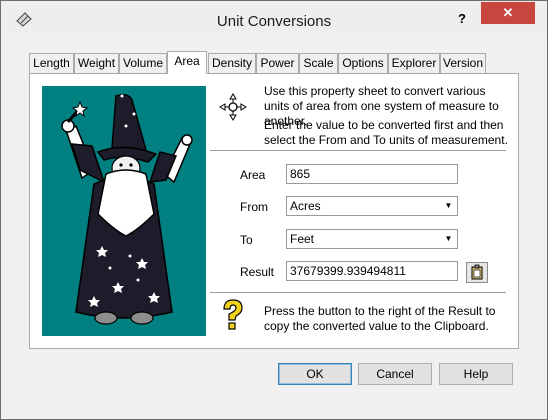 This screenshot has width=548, height=420. What do you see at coordinates (305, 206) in the screenshot?
I see `from-select-value: Acres` at bounding box center [305, 206].